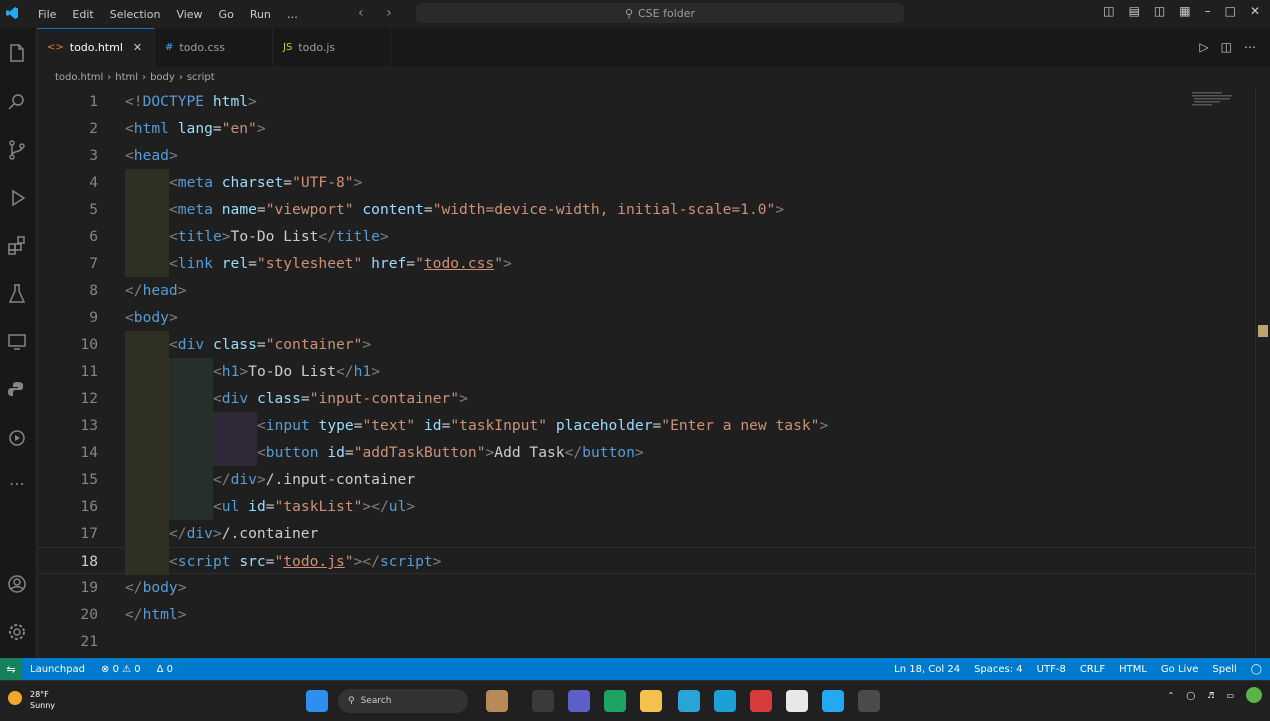  Describe the element at coordinates (1208, 11) in the screenshot. I see `minimize-icon: –` at that location.